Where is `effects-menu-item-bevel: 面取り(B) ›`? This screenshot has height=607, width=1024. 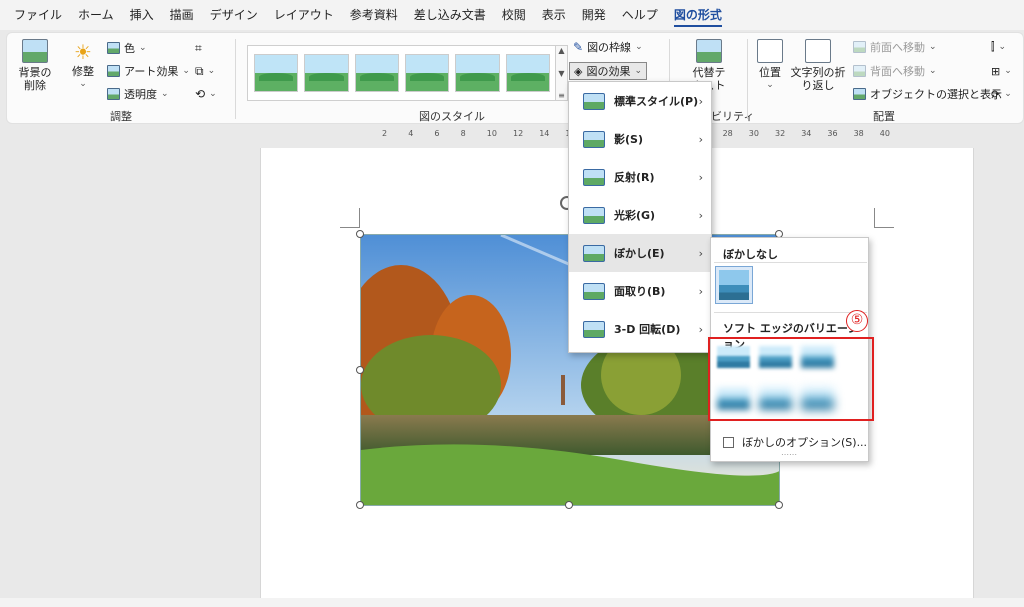
effects-menu-item-bevel: 面取り(B) › is located at coordinates (640, 291).